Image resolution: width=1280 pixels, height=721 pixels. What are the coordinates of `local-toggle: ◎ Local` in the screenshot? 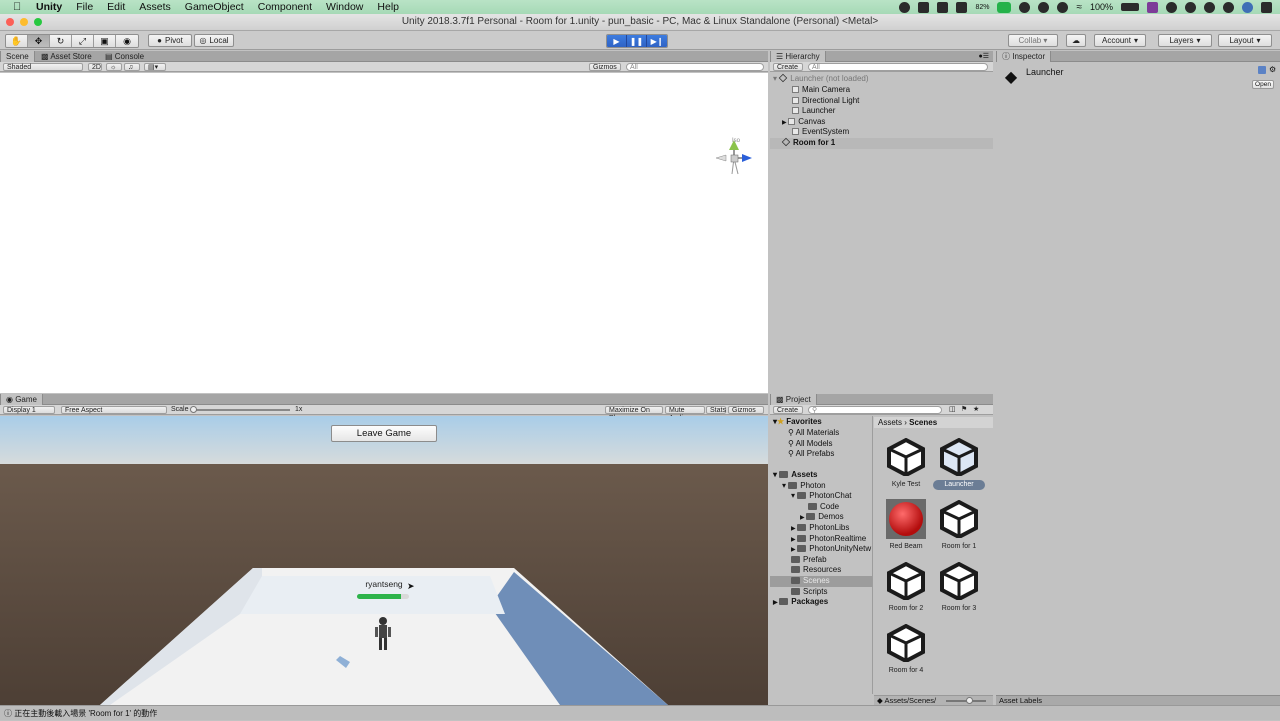 It's located at (214, 40).